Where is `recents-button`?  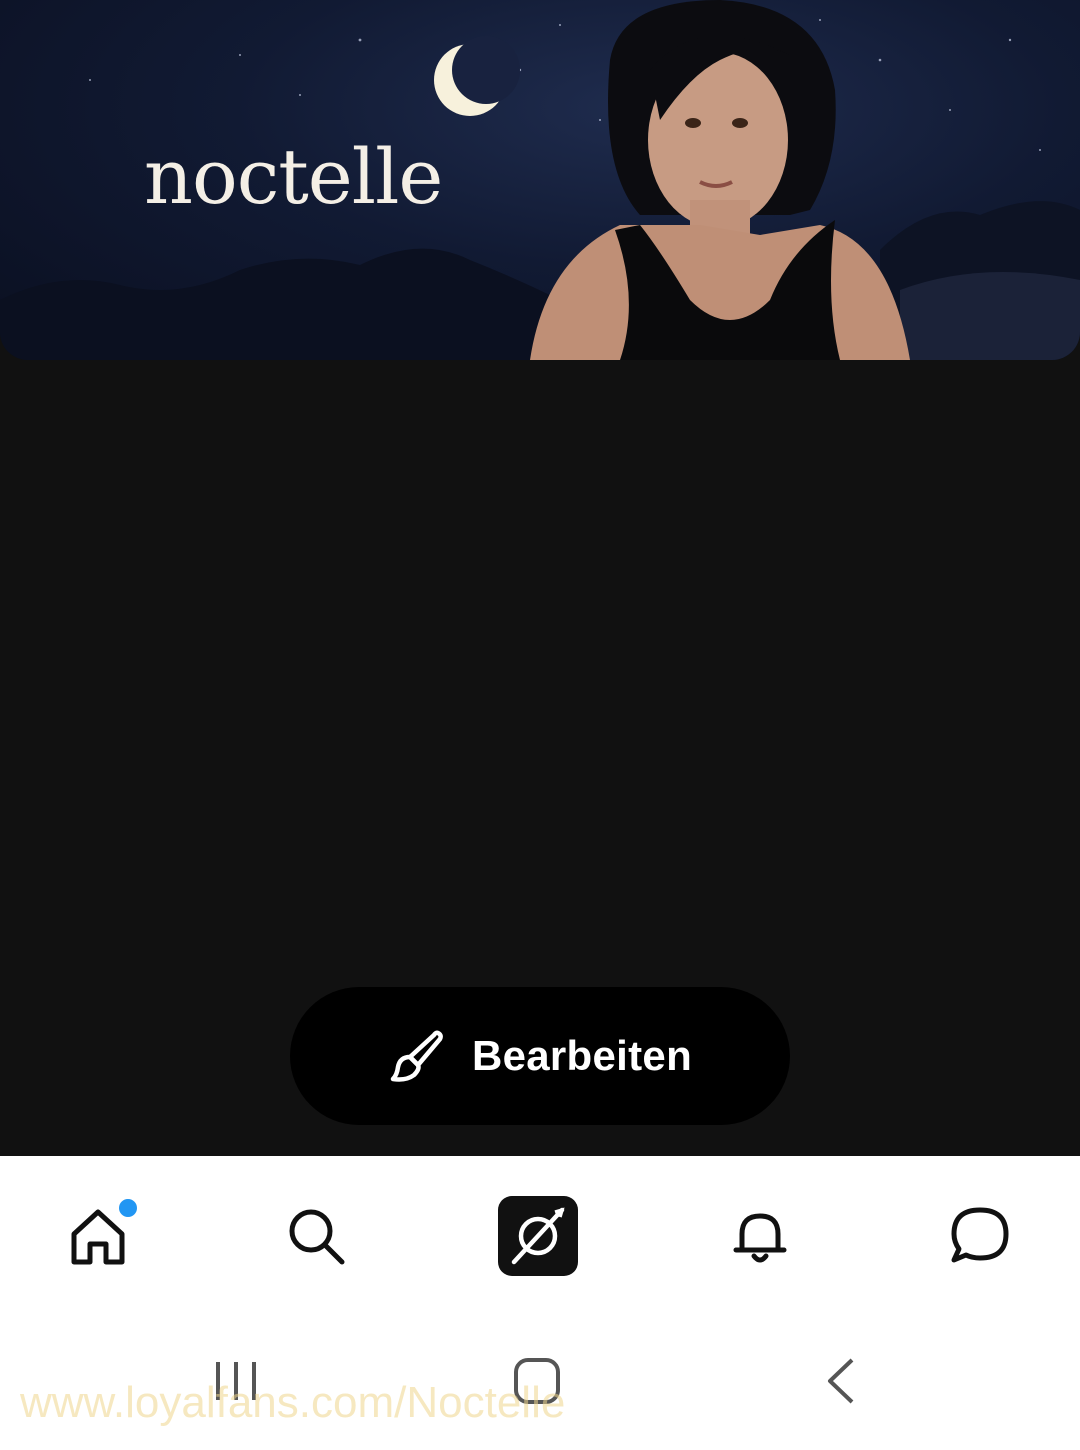 recents-button is located at coordinates (236, 1381).